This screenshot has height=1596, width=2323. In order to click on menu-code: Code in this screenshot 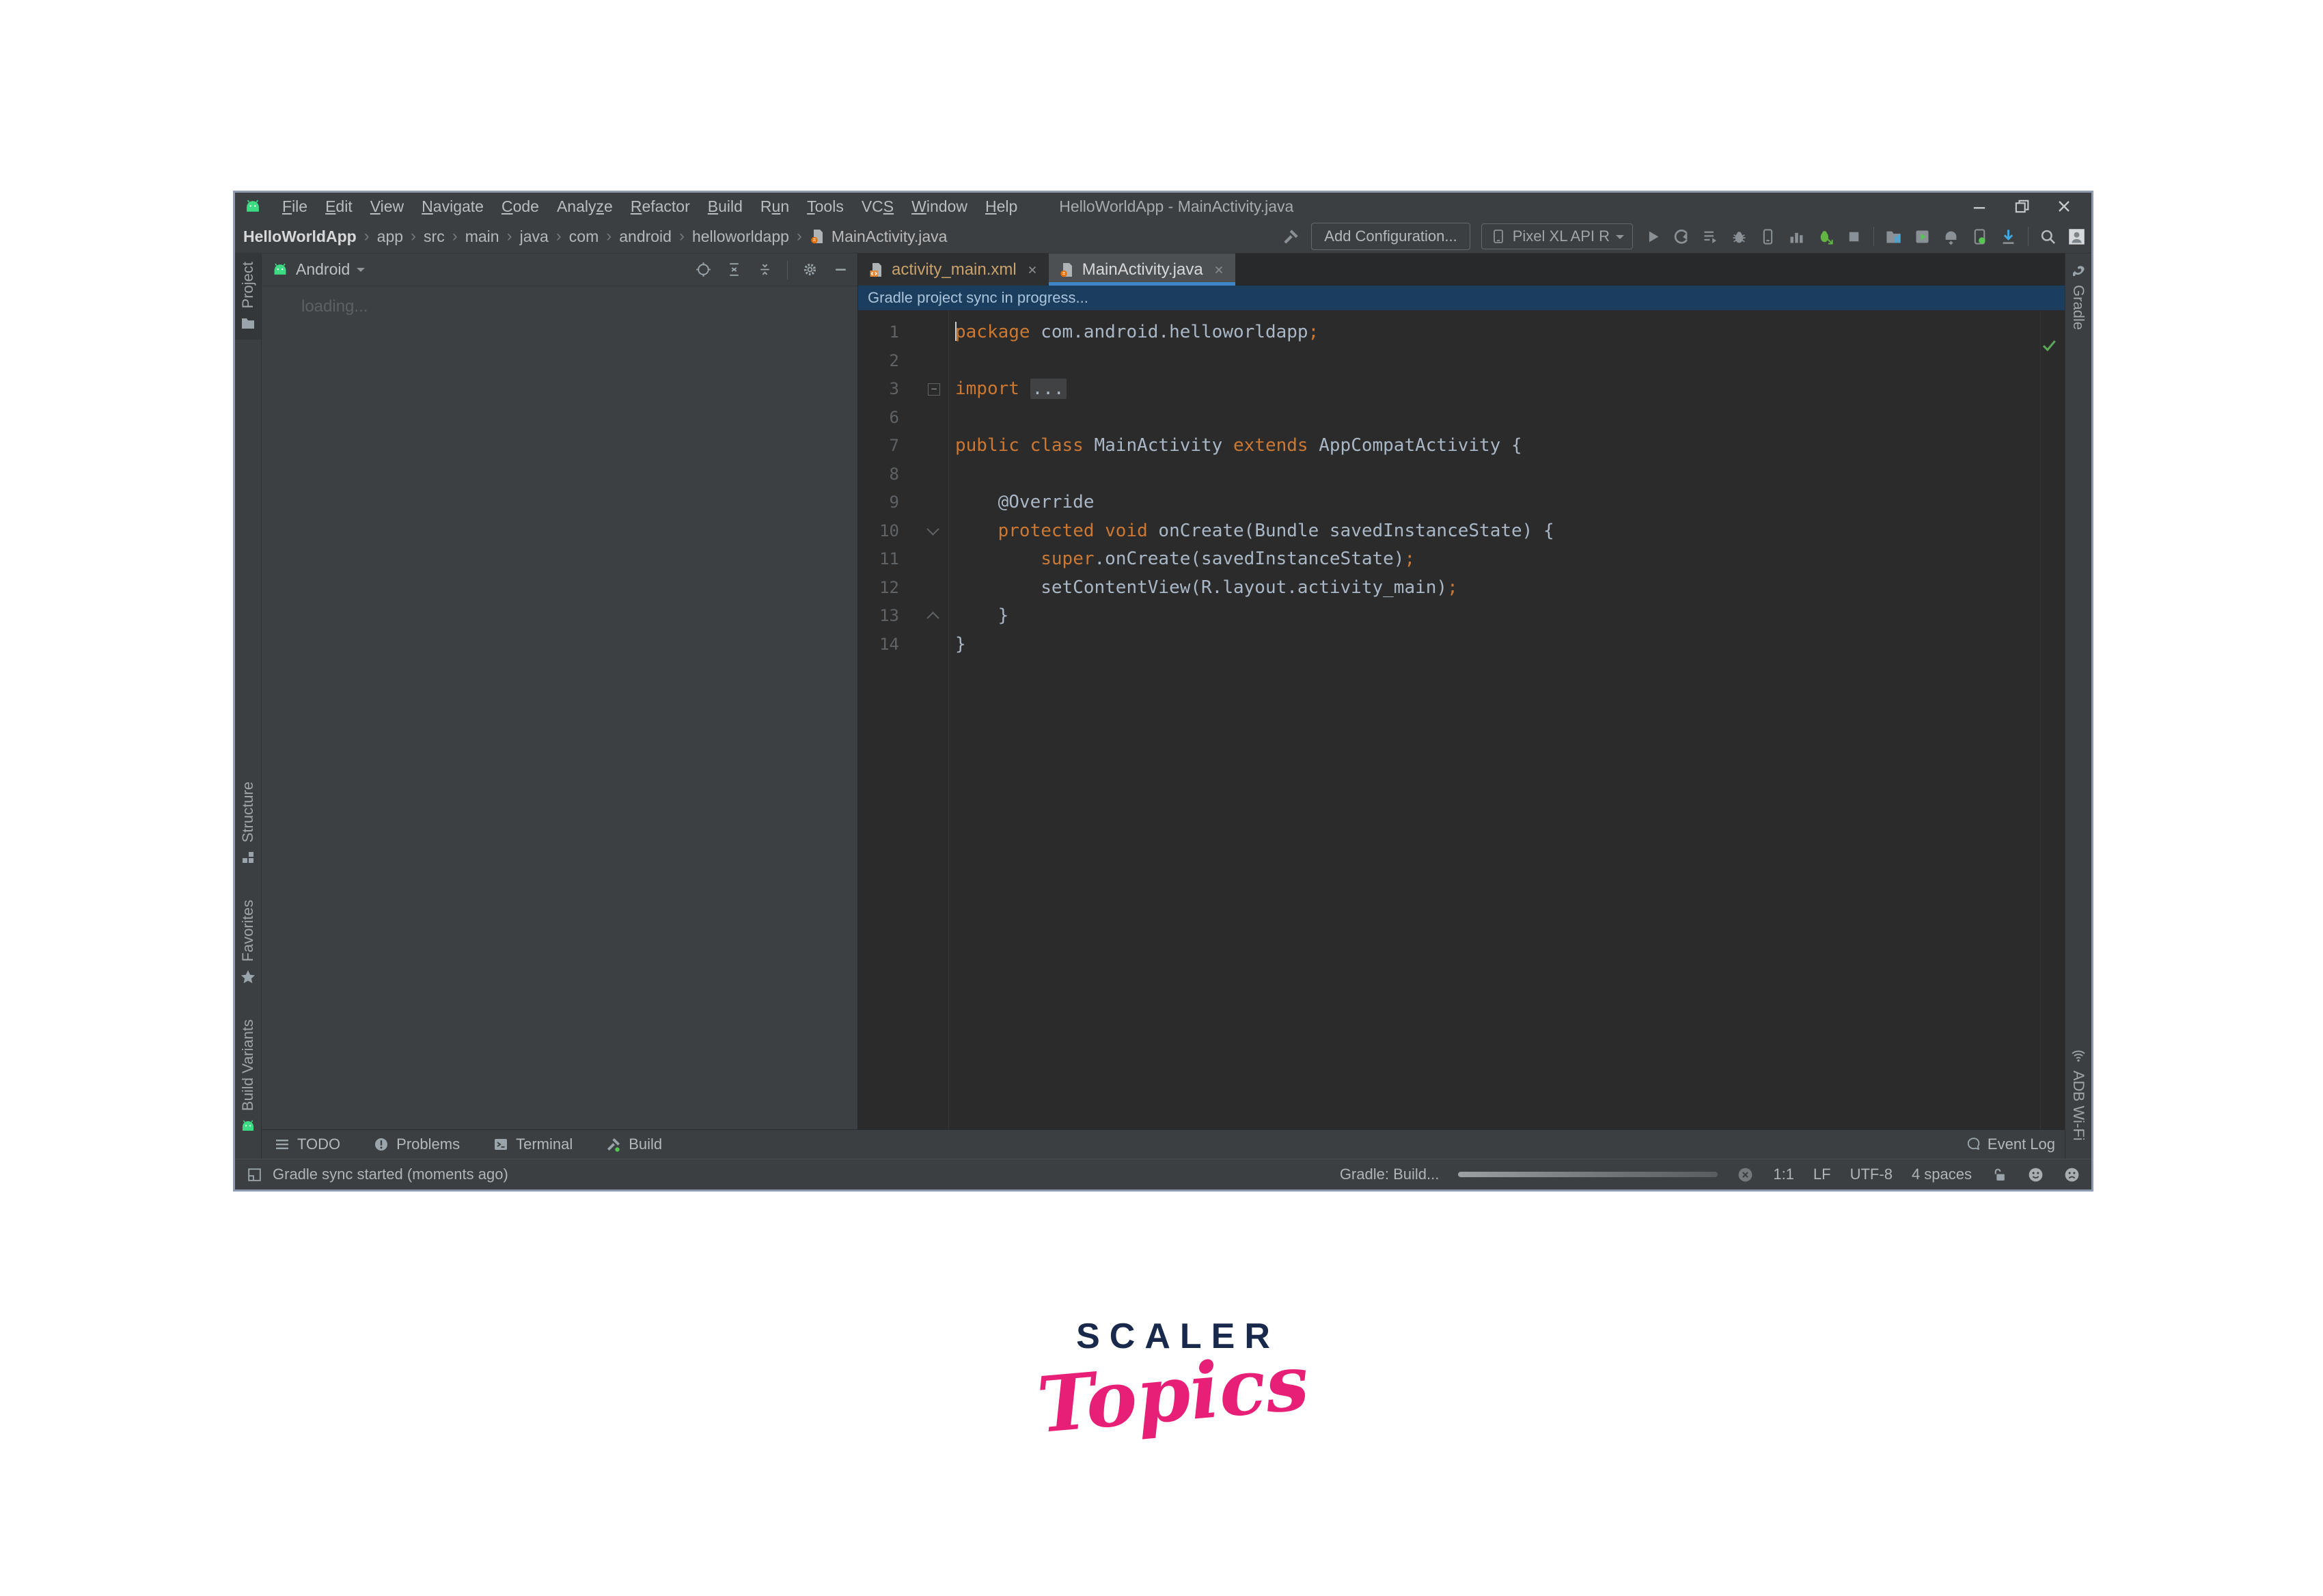, I will do `click(520, 206)`.